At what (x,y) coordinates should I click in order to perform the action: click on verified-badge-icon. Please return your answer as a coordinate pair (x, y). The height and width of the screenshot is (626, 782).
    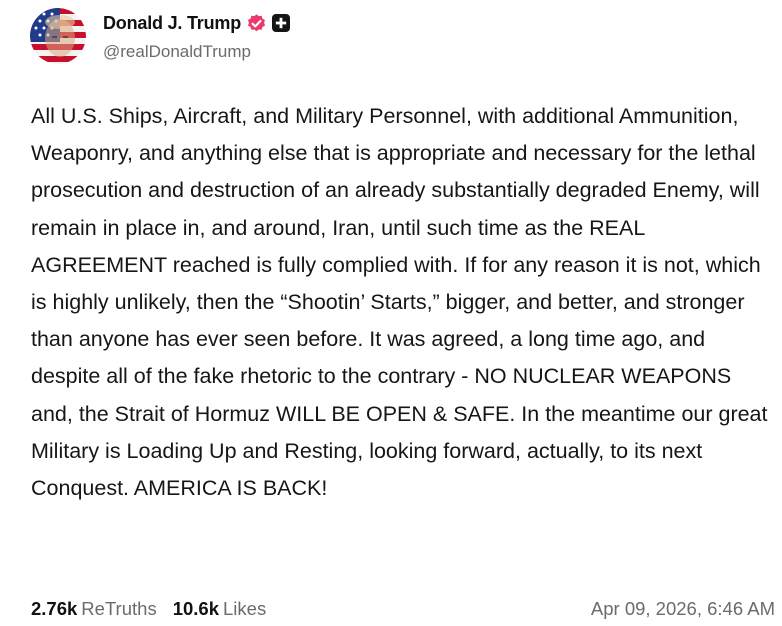
    Looking at the image, I should click on (256, 23).